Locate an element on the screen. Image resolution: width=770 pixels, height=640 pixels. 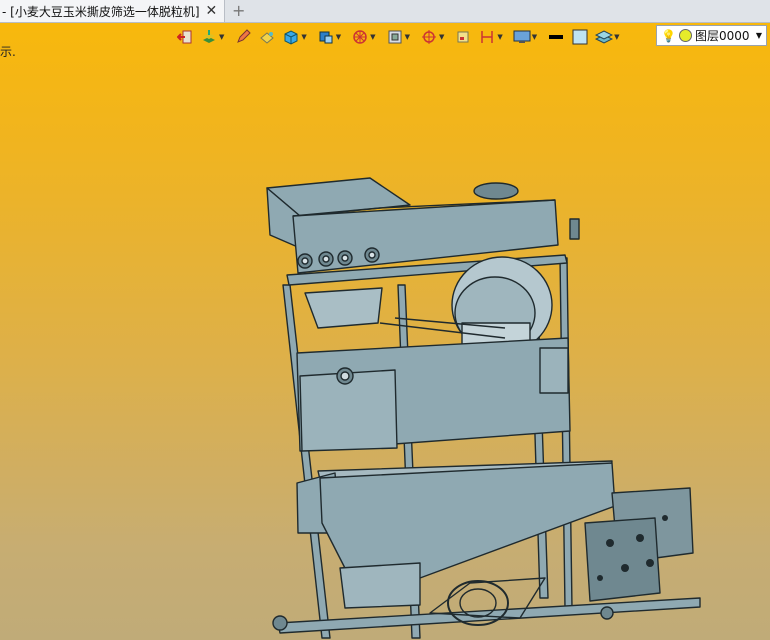
new-tab-button: + is located at coordinates (238, 11).